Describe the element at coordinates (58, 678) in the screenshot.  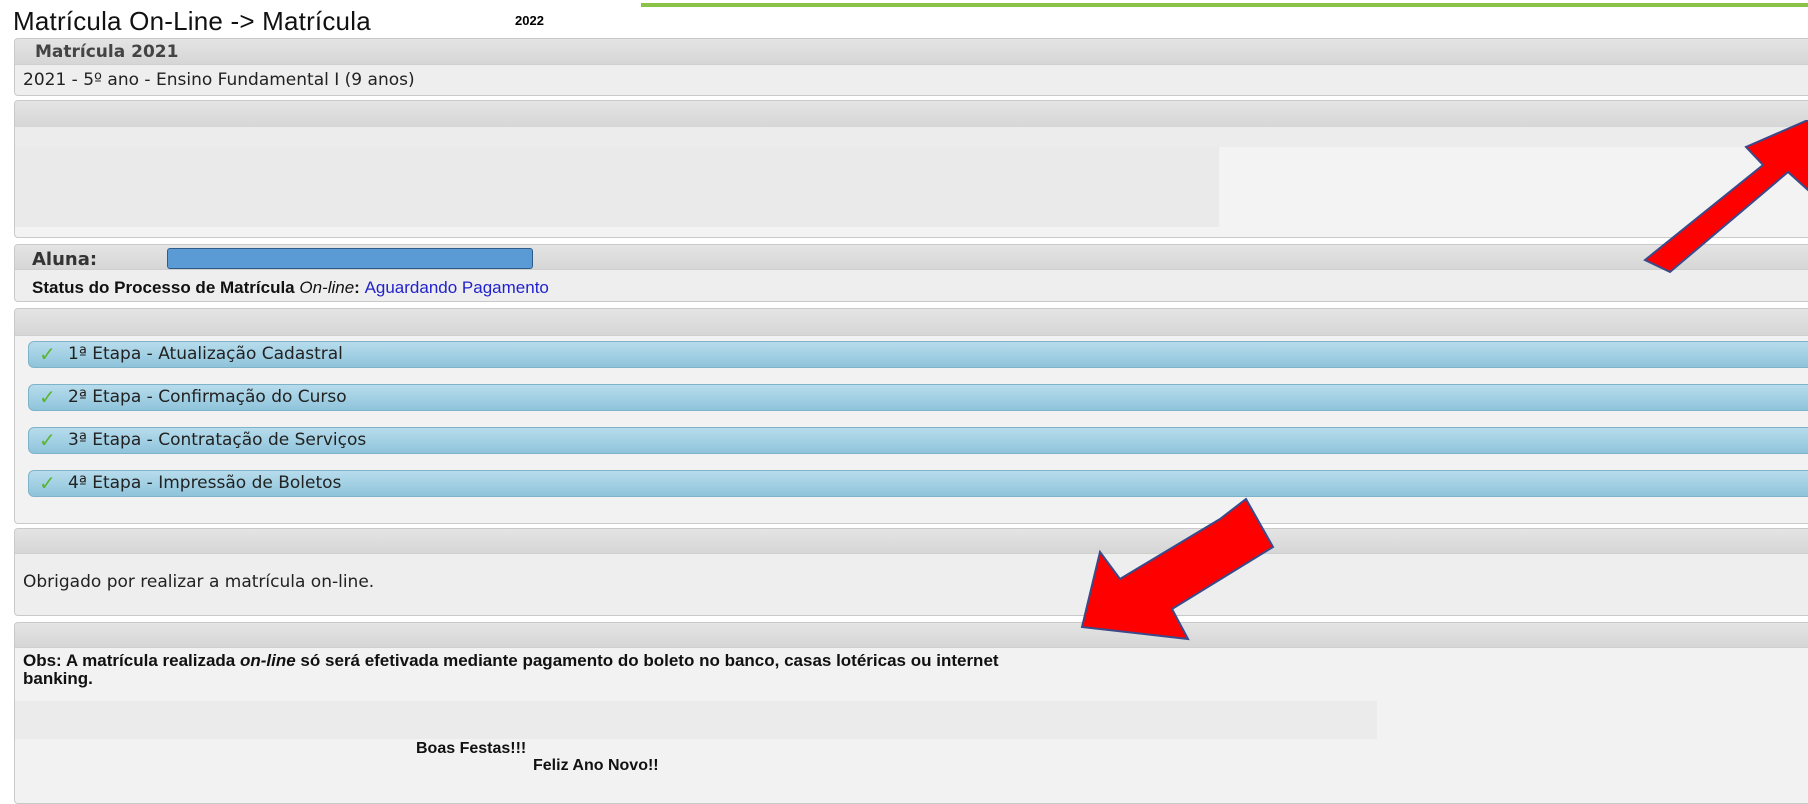
I see `obs-line2: banking.` at that location.